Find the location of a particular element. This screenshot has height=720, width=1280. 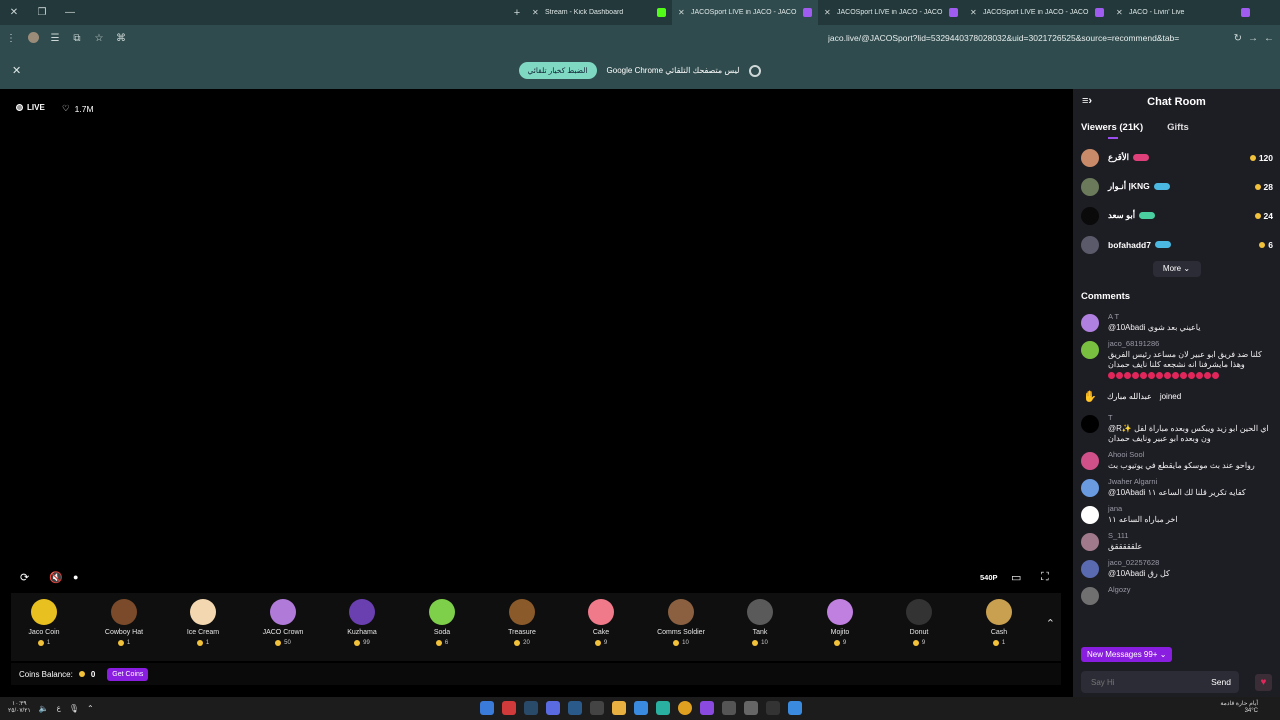

gift-item: Tank 10 is located at coordinates (760, 622).